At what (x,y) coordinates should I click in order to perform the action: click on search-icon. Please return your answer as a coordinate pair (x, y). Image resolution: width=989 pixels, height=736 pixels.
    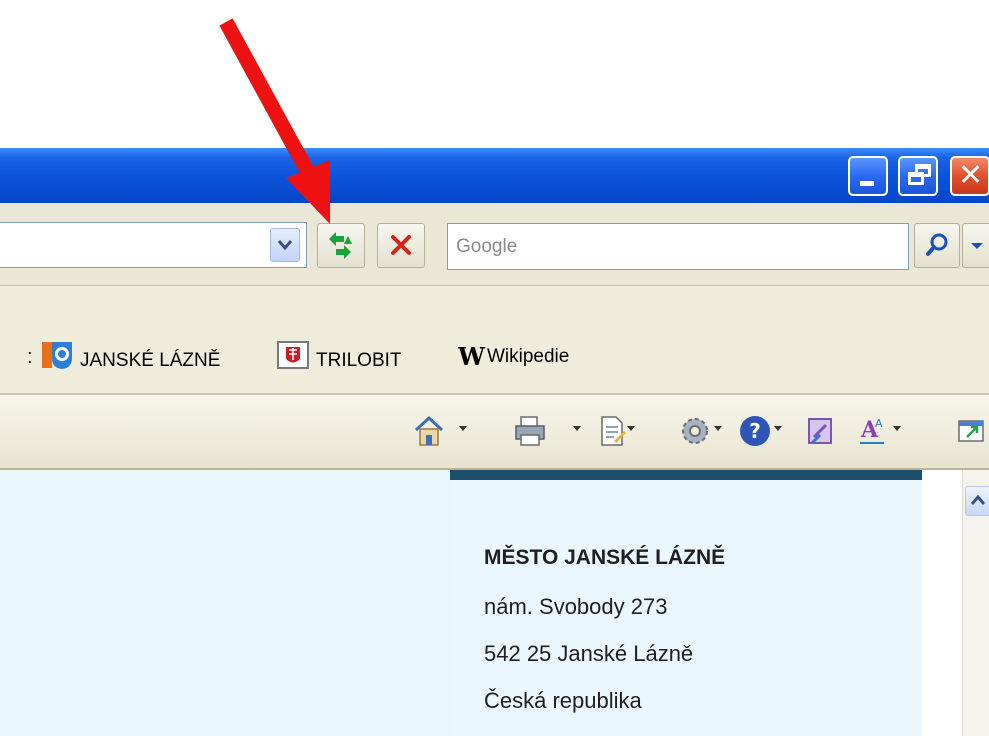
    Looking at the image, I should click on (937, 244).